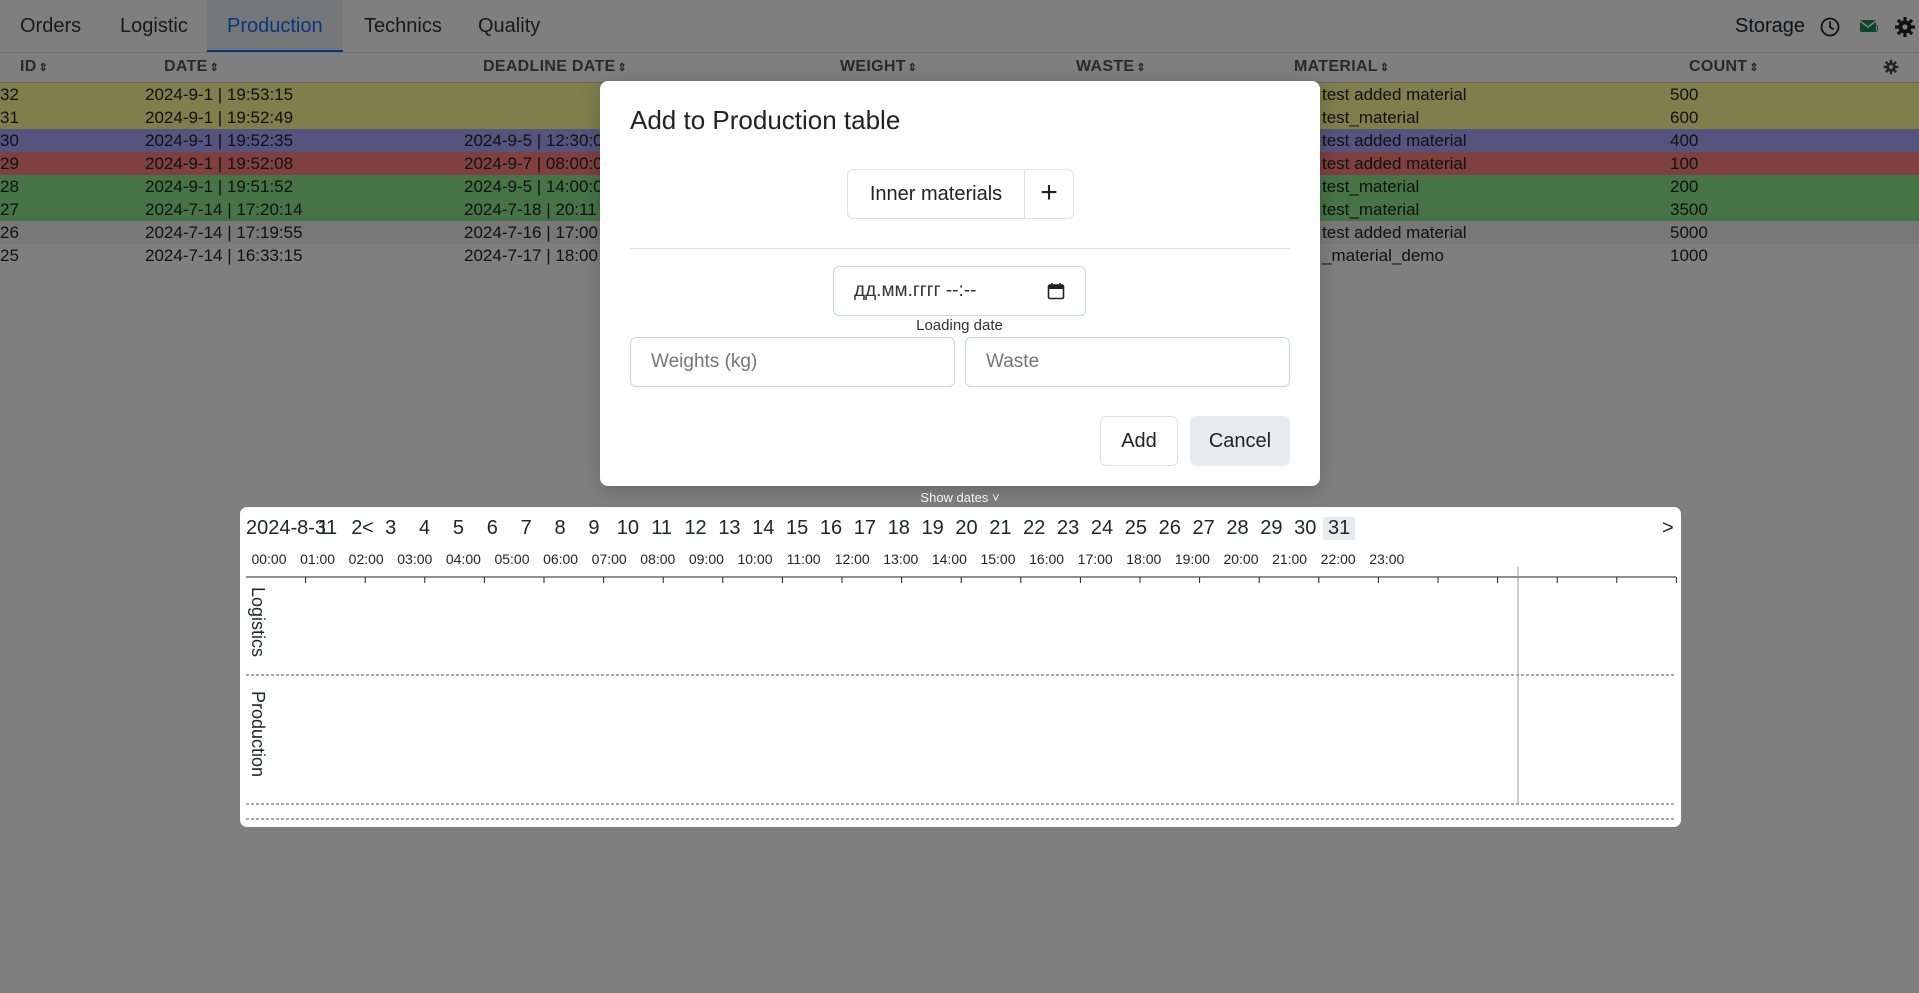 The height and width of the screenshot is (993, 1919). I want to click on loading-date-label: Loading date, so click(959, 325).